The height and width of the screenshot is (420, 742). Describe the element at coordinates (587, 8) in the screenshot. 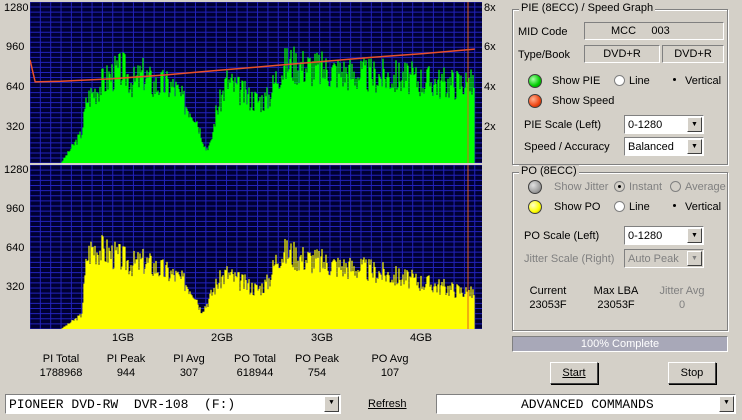

I see `pie-group-title: PIE (8ECC) / Speed Graph` at that location.